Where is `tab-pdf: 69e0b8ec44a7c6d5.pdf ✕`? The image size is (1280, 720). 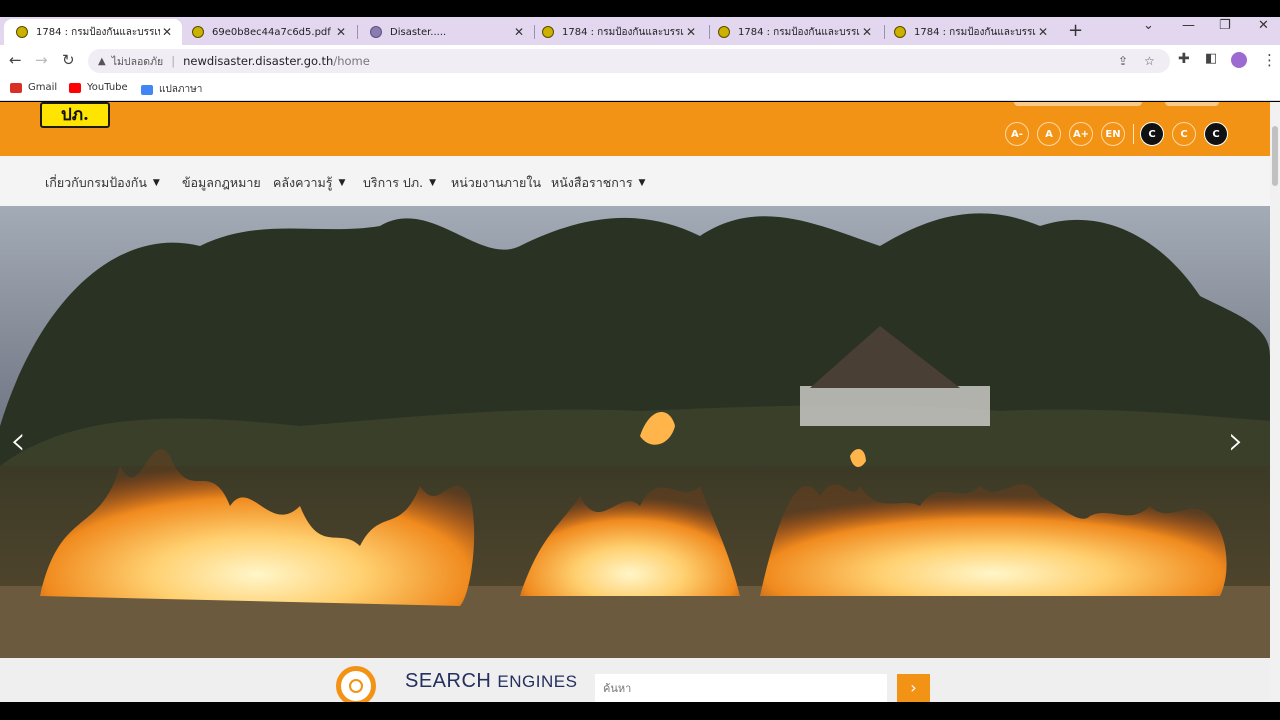 tab-pdf: 69e0b8ec44a7c6d5.pdf ✕ is located at coordinates (268, 32).